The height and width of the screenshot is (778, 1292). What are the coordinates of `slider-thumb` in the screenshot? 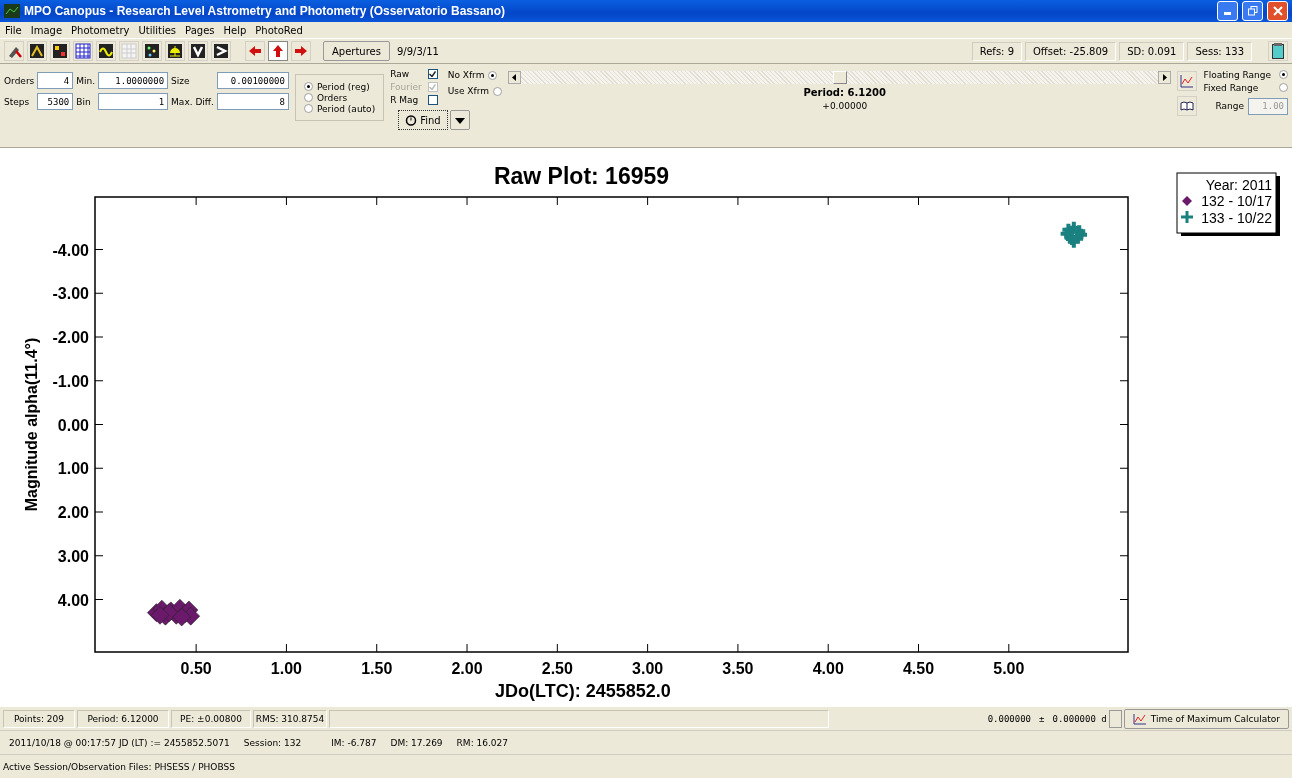 It's located at (839, 77).